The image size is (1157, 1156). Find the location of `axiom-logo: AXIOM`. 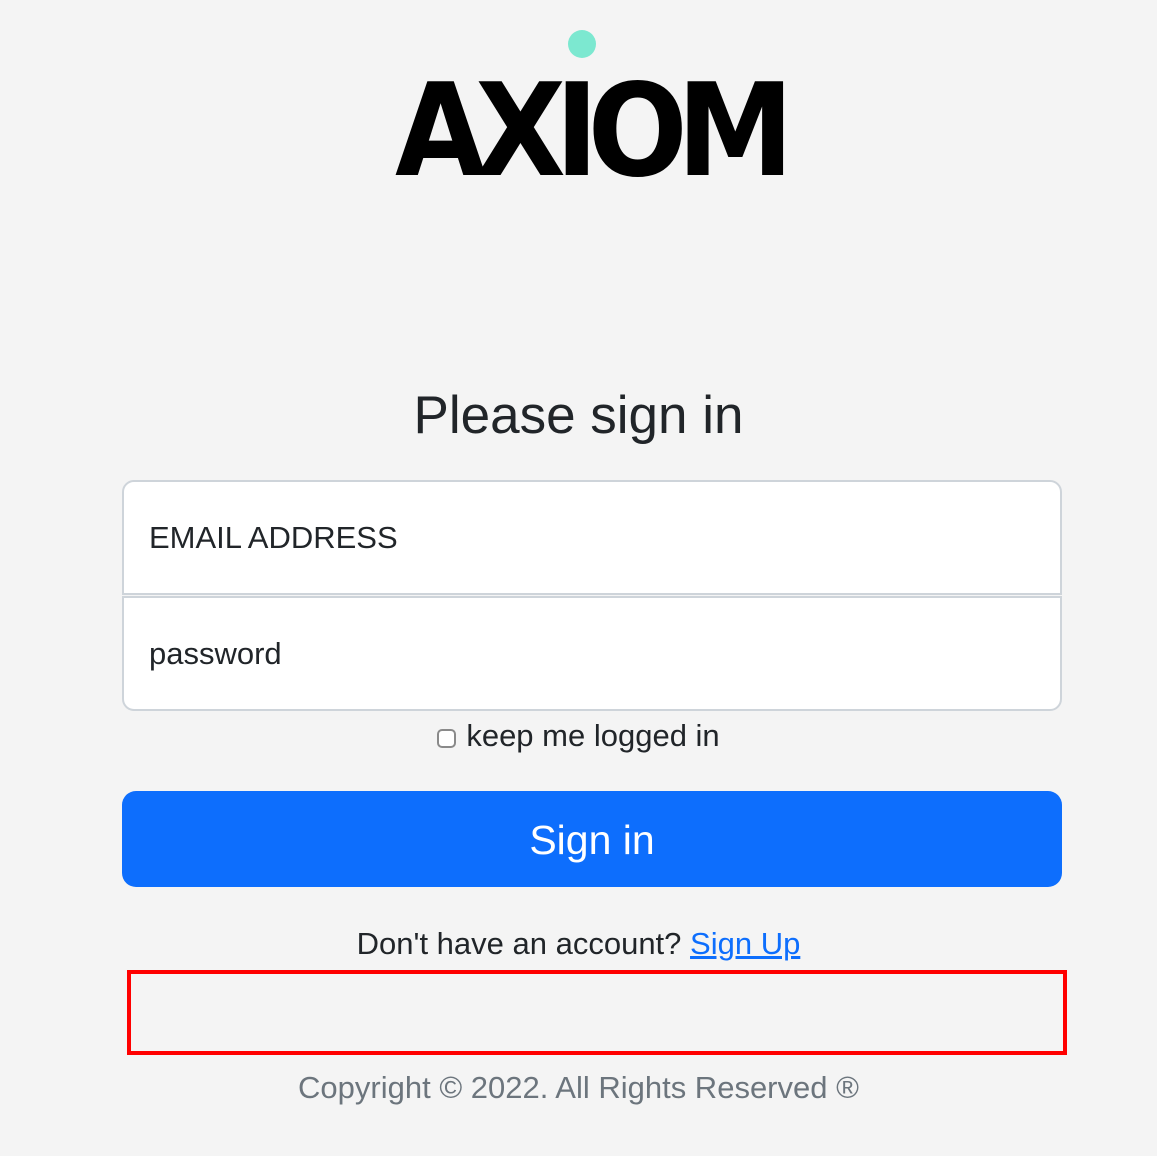

axiom-logo: AXIOM is located at coordinates (595, 117).